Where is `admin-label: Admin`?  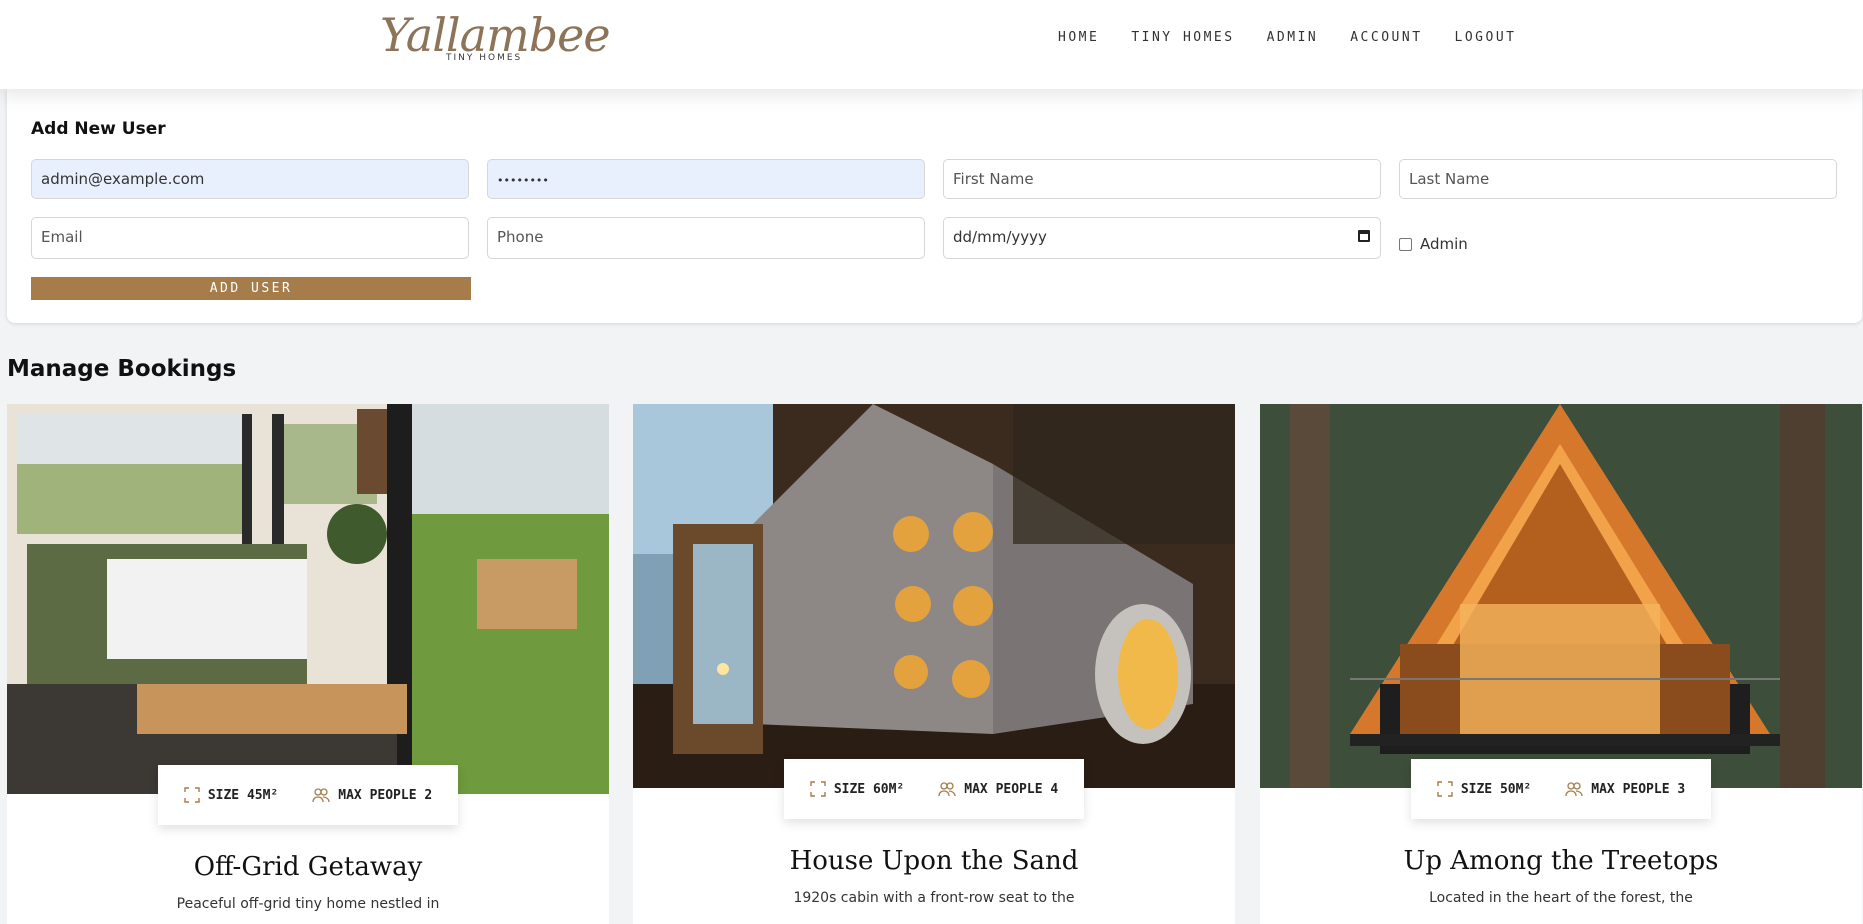
admin-label: Admin is located at coordinates (1444, 244).